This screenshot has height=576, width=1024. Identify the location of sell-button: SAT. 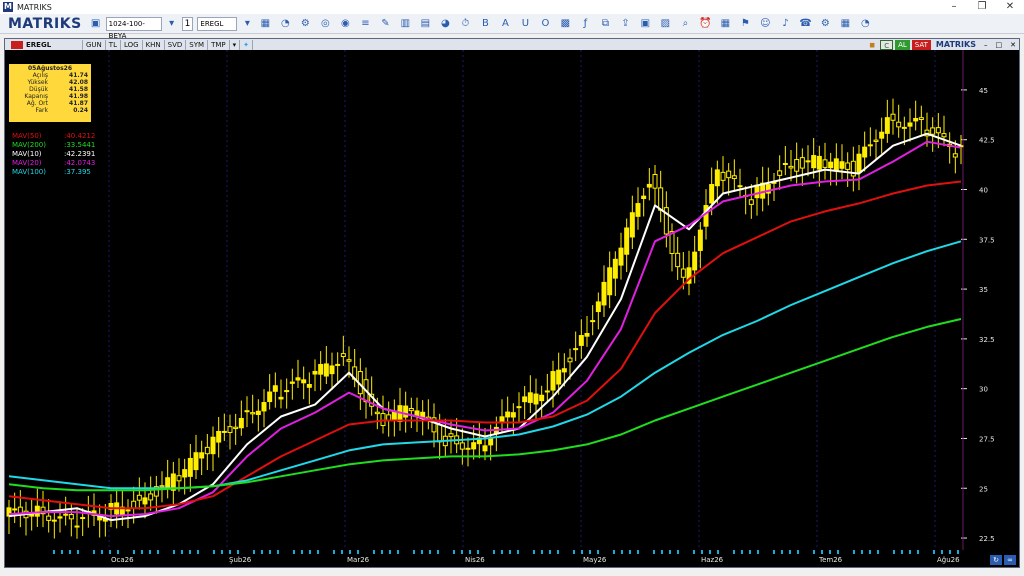
(921, 44).